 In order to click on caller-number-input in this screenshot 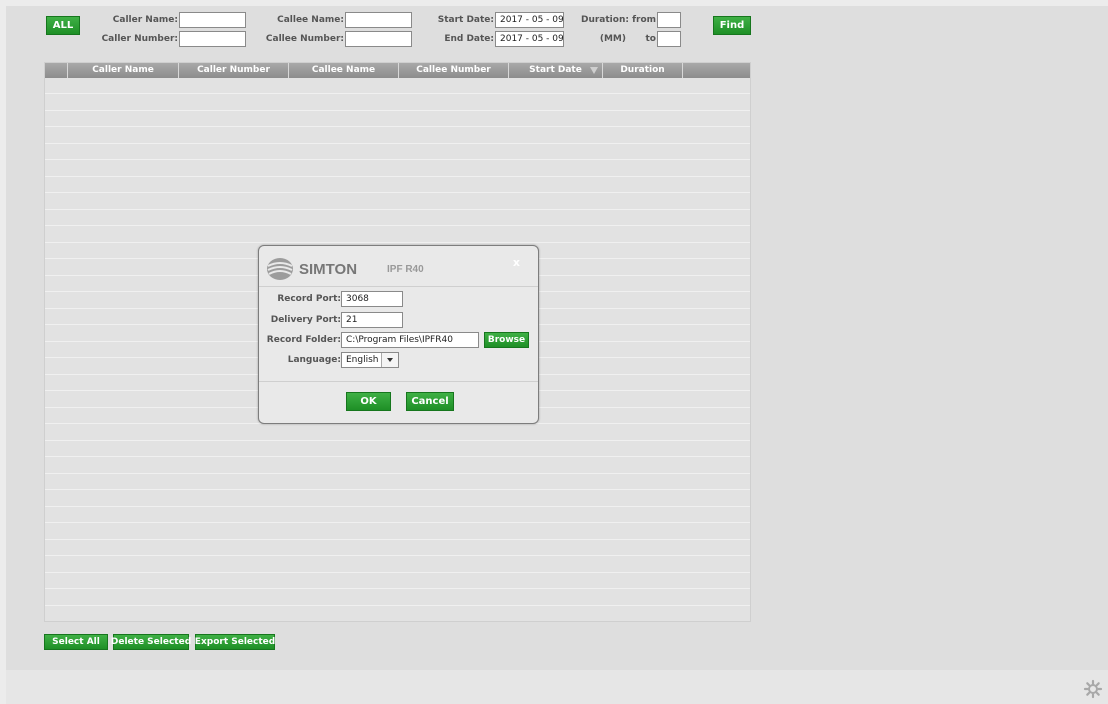, I will do `click(212, 39)`.